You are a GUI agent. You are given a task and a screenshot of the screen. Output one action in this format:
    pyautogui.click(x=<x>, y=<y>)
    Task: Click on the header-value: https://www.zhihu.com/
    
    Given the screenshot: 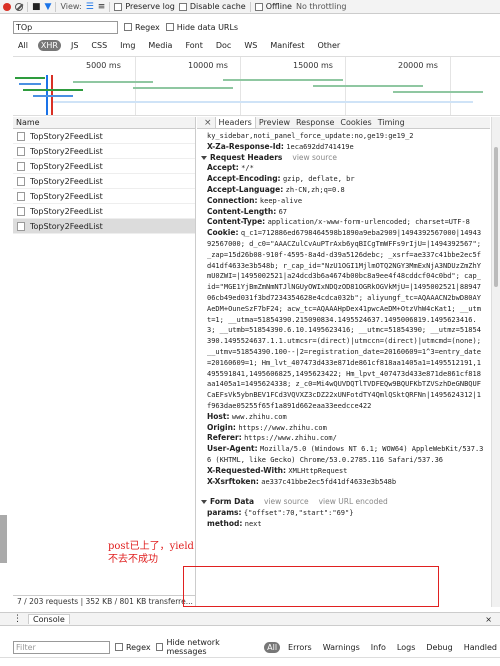 What is the action you would take?
    pyautogui.click(x=290, y=438)
    